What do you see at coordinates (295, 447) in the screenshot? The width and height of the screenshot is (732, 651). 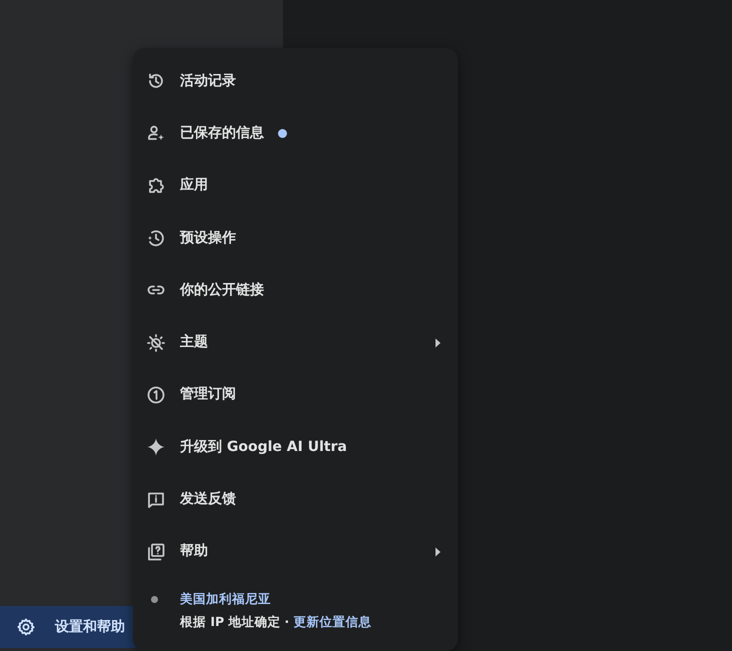 I see `menu-item: 升级到 Google AI Ultra` at bounding box center [295, 447].